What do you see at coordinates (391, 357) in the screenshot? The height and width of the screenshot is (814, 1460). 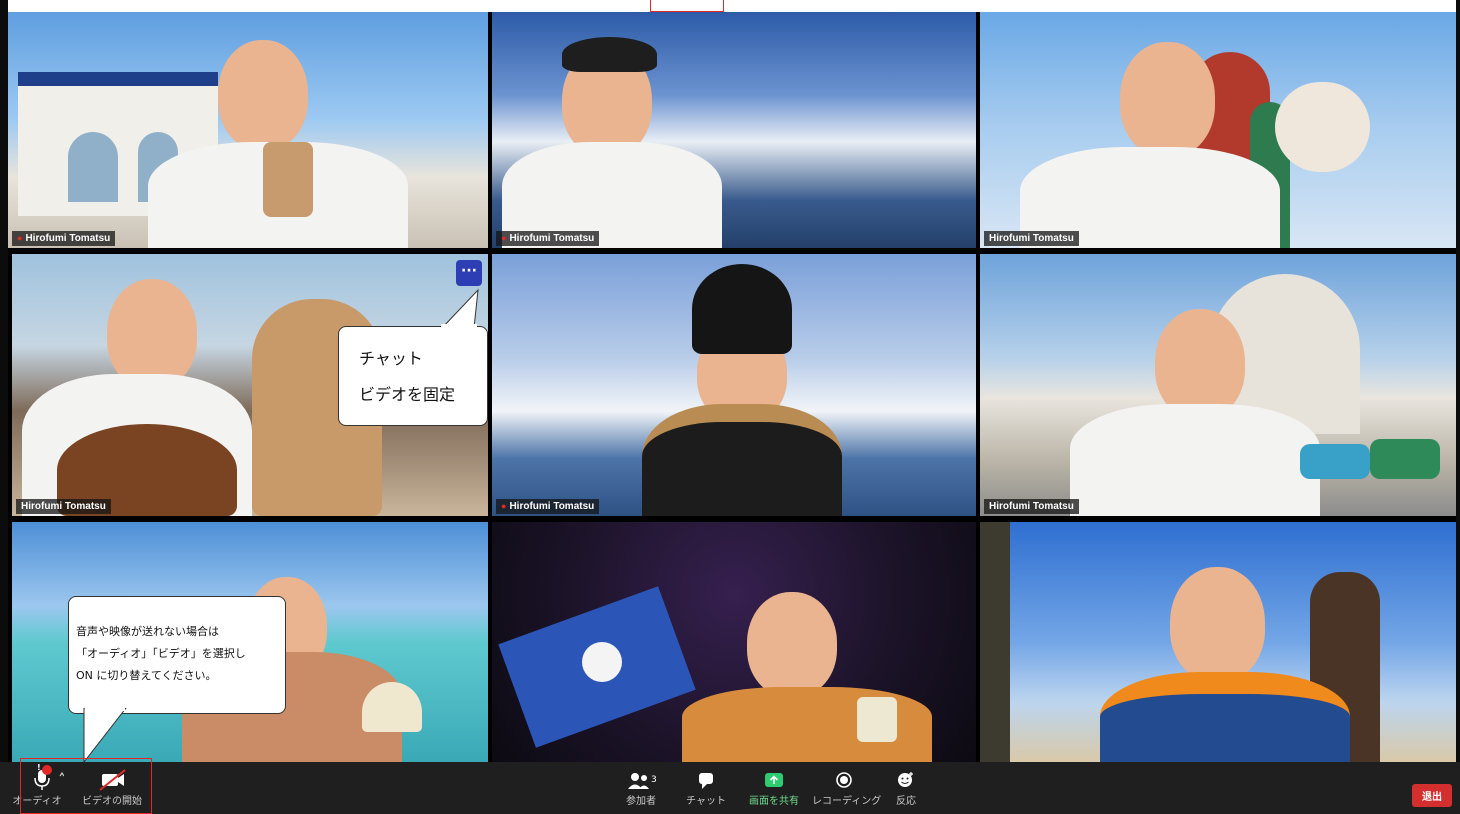 I see `menu-item-chat: チャット` at bounding box center [391, 357].